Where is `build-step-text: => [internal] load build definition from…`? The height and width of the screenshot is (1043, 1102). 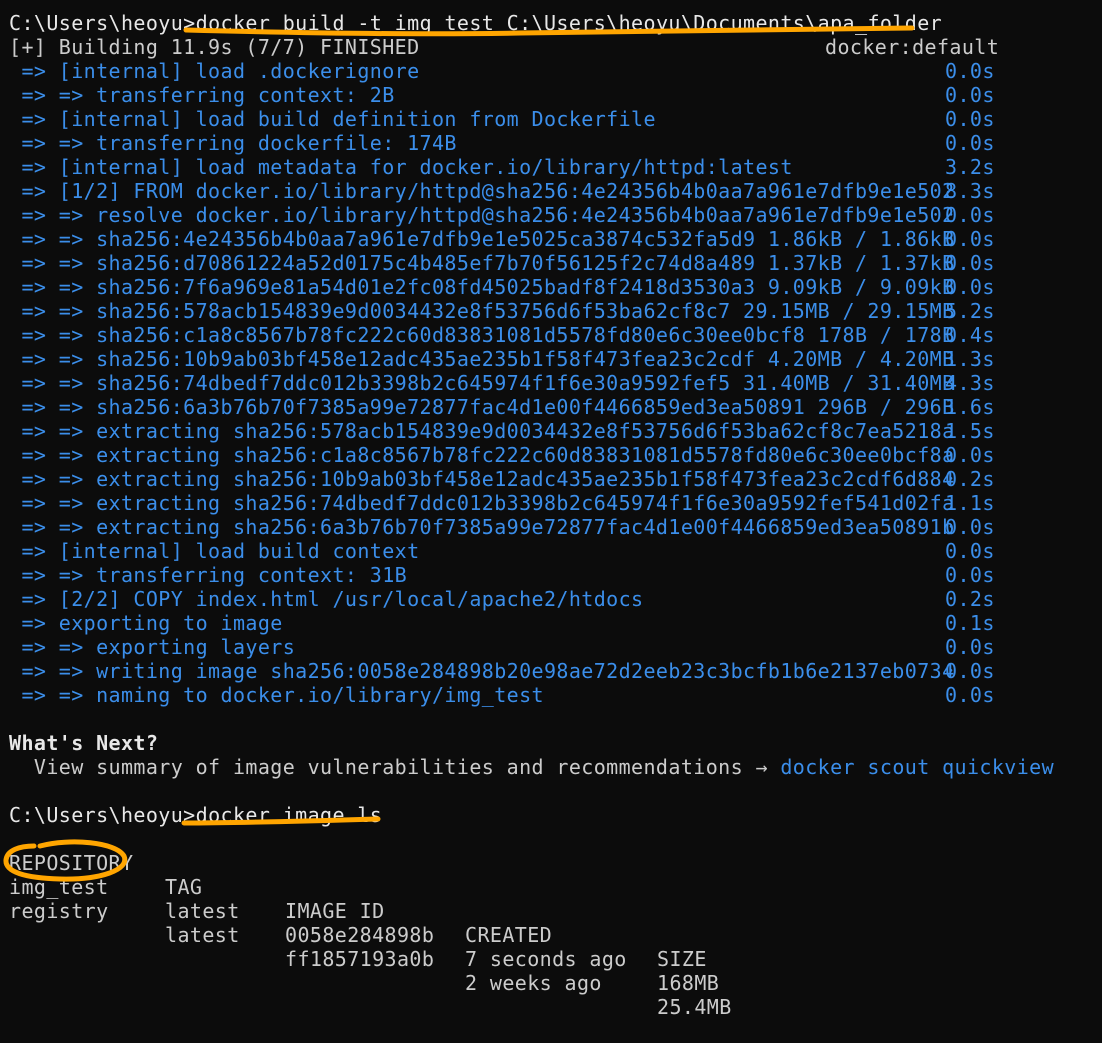 build-step-text: => [internal] load build definition from… is located at coordinates (332, 119).